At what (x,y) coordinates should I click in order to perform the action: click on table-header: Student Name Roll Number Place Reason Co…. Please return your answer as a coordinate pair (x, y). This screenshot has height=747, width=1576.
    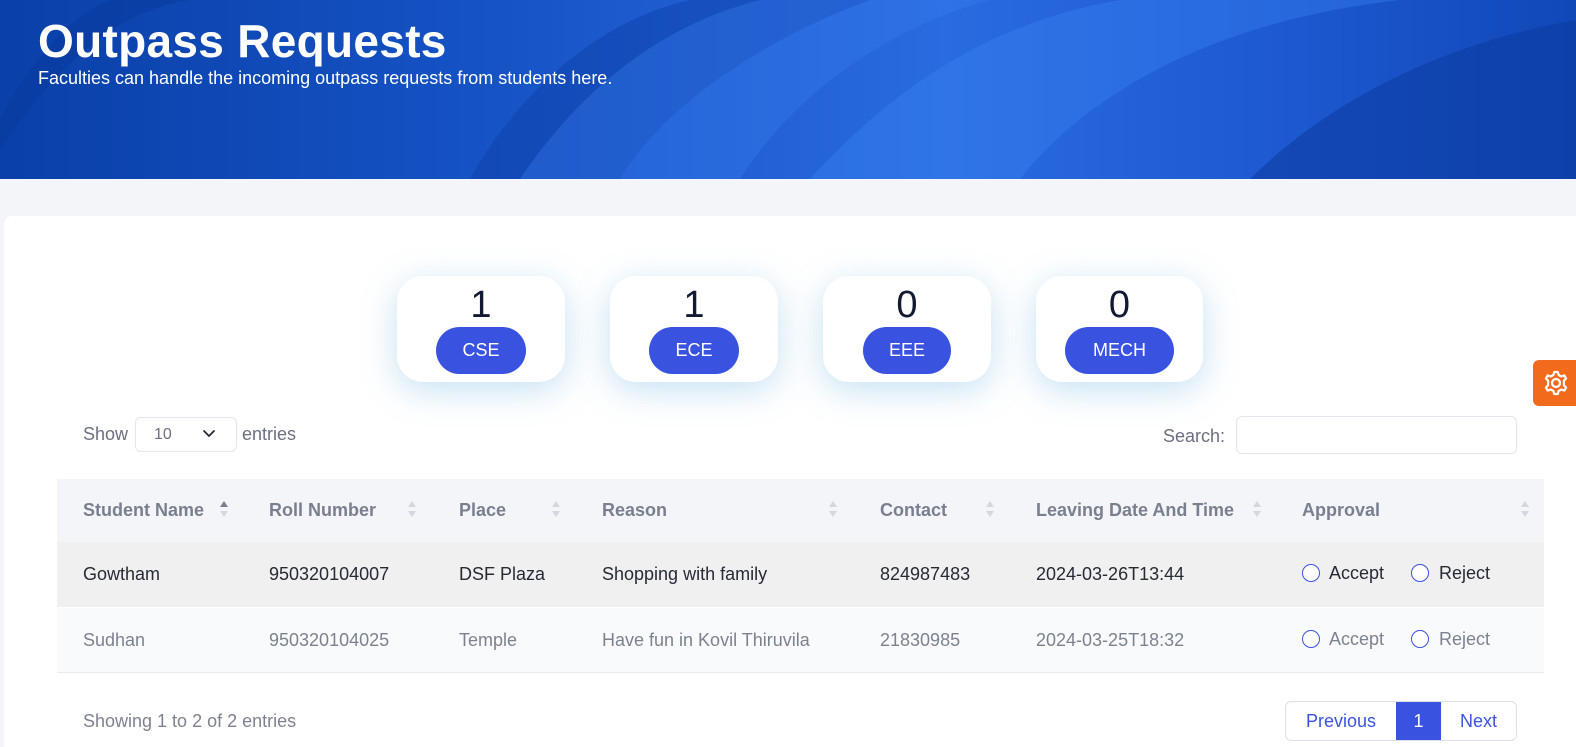
    Looking at the image, I should click on (800, 510).